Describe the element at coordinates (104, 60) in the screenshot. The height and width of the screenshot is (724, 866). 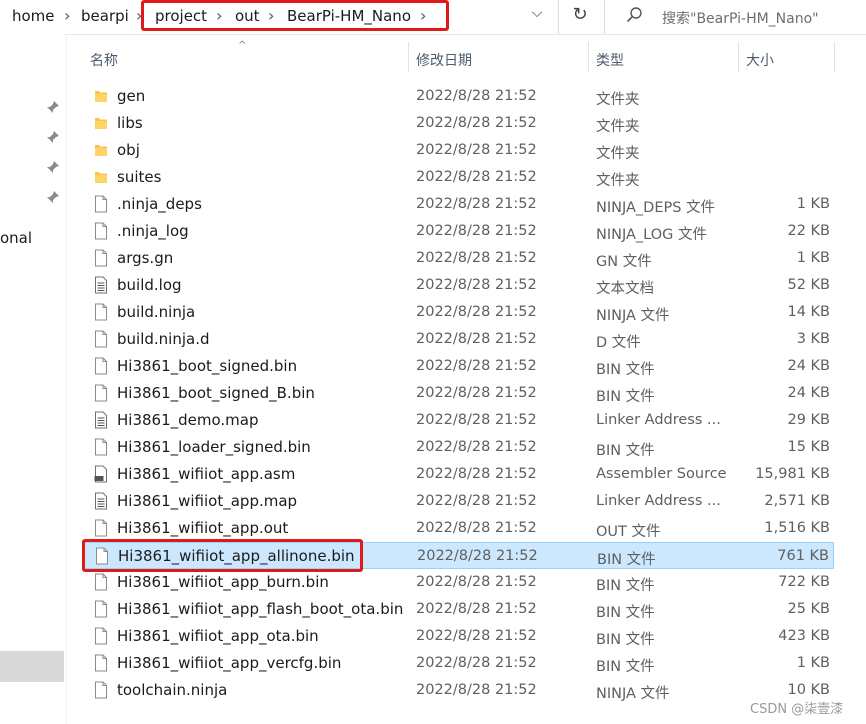
I see `column-header-name: 名称` at that location.